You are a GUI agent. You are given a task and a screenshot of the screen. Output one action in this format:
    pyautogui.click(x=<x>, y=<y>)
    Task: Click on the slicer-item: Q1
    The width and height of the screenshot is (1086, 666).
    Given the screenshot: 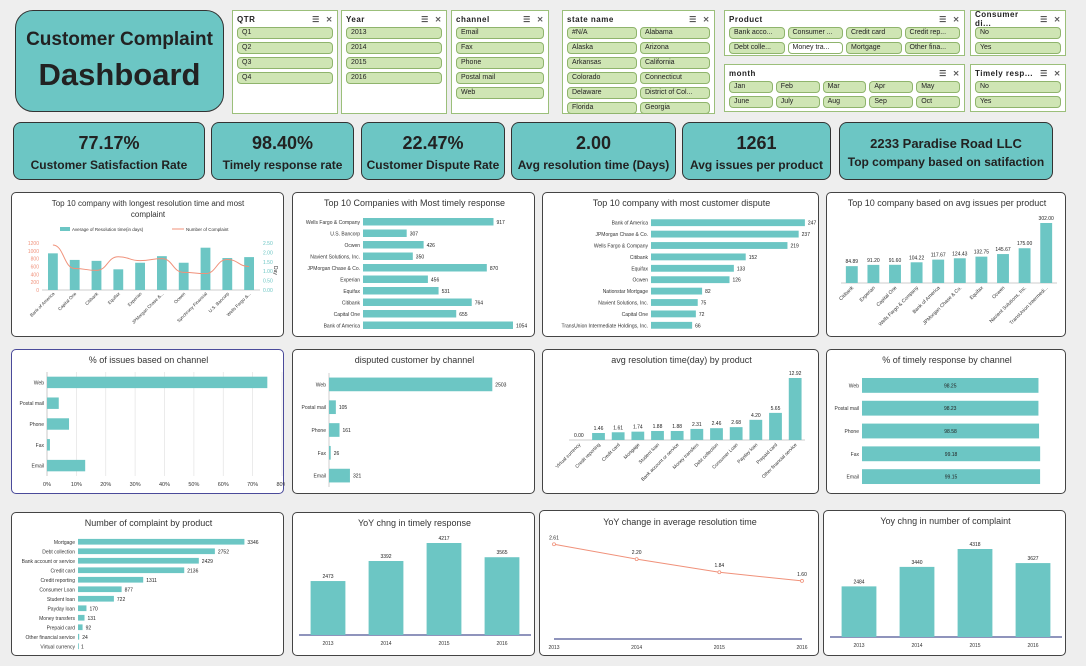 What is the action you would take?
    pyautogui.click(x=285, y=33)
    